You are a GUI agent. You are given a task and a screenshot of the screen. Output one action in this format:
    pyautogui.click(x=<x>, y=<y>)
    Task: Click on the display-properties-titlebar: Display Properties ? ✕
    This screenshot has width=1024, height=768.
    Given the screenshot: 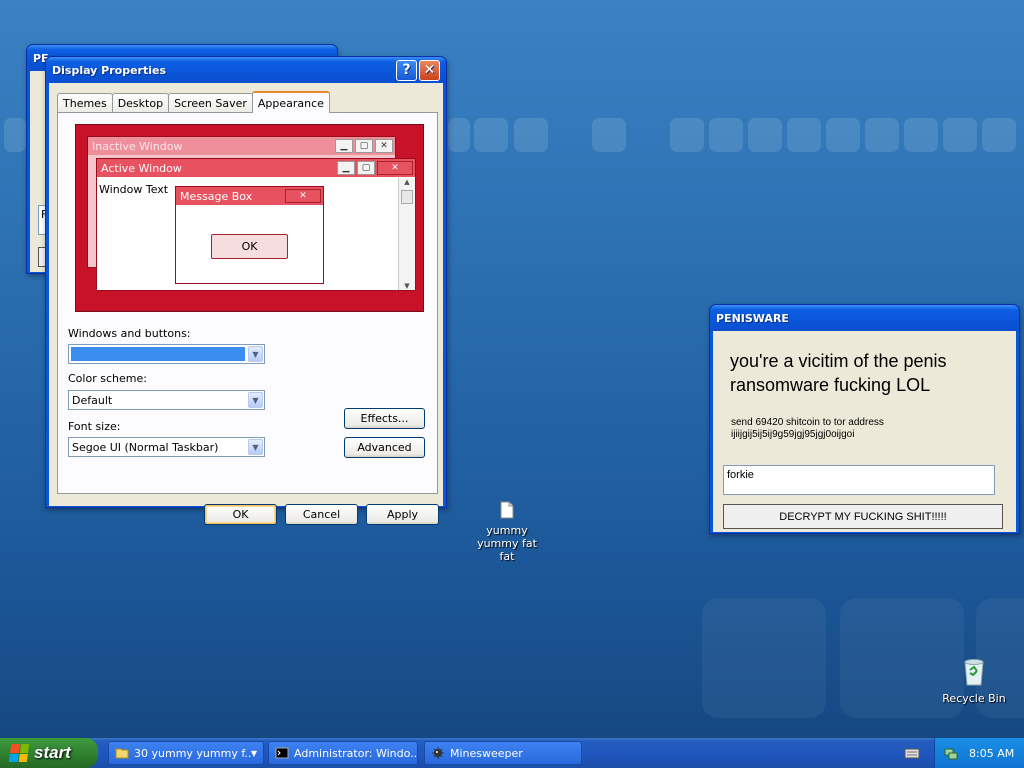 What is the action you would take?
    pyautogui.click(x=246, y=70)
    